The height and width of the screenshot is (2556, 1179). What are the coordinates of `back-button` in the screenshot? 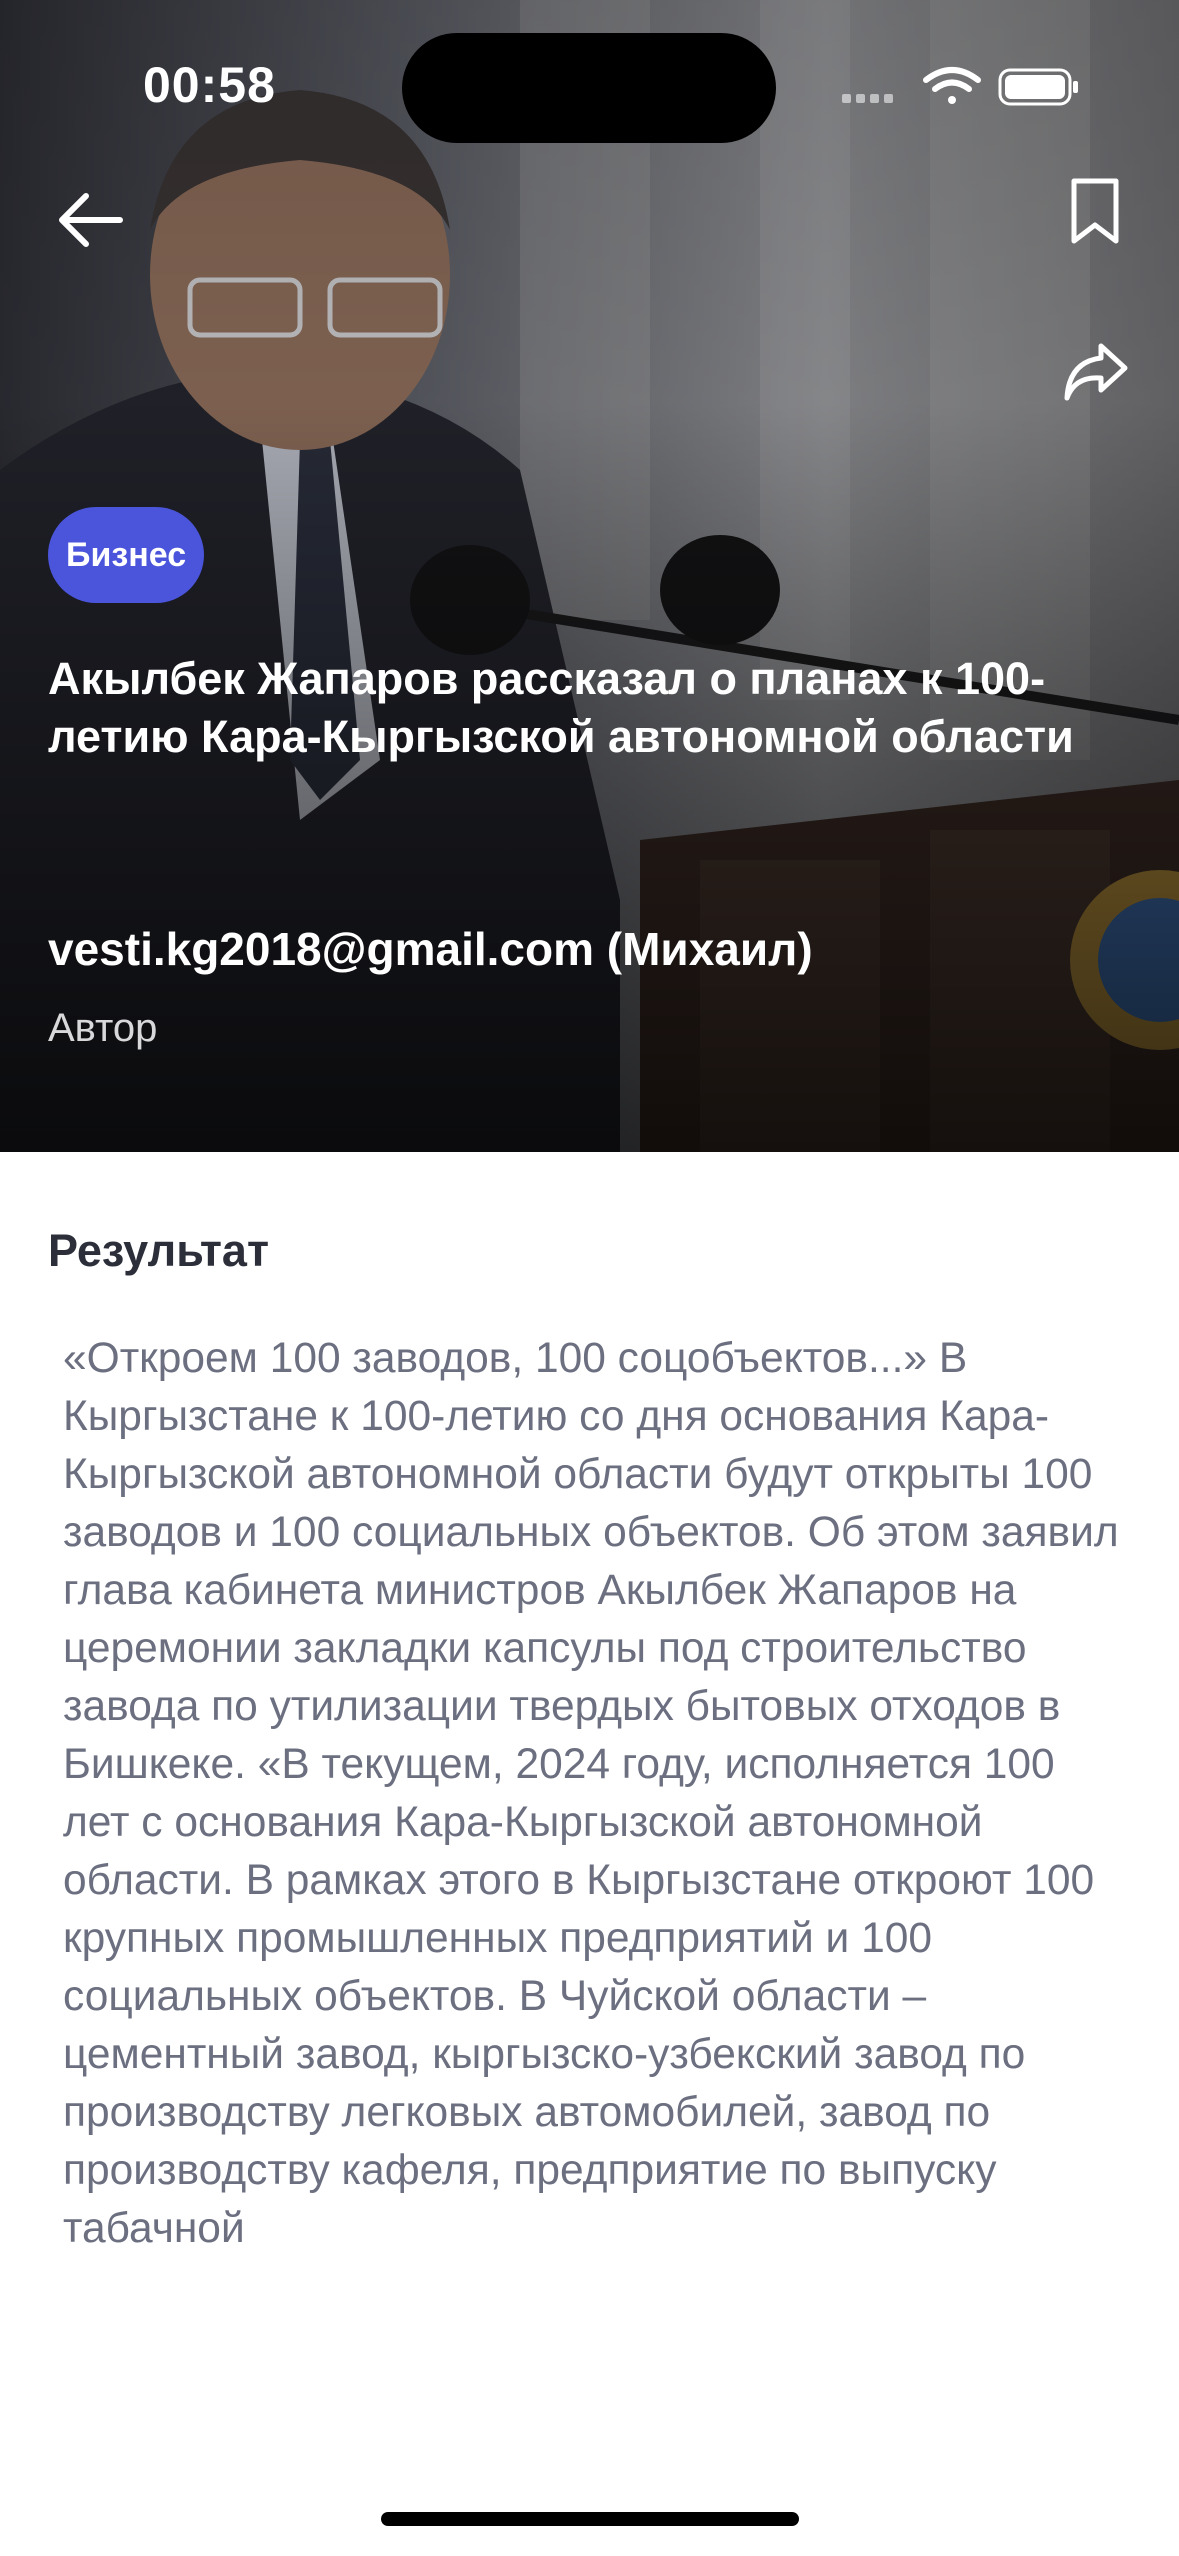 It's located at (90, 220).